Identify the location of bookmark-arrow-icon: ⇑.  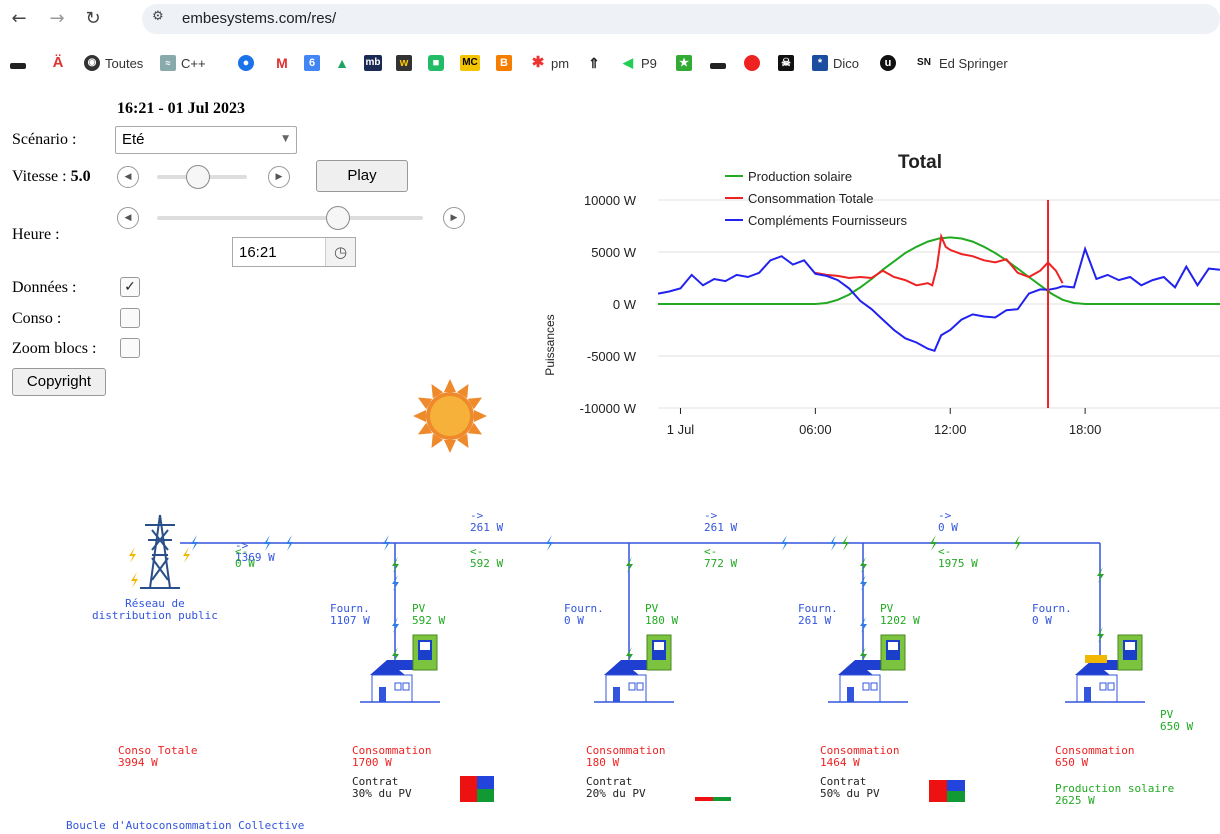
(594, 63).